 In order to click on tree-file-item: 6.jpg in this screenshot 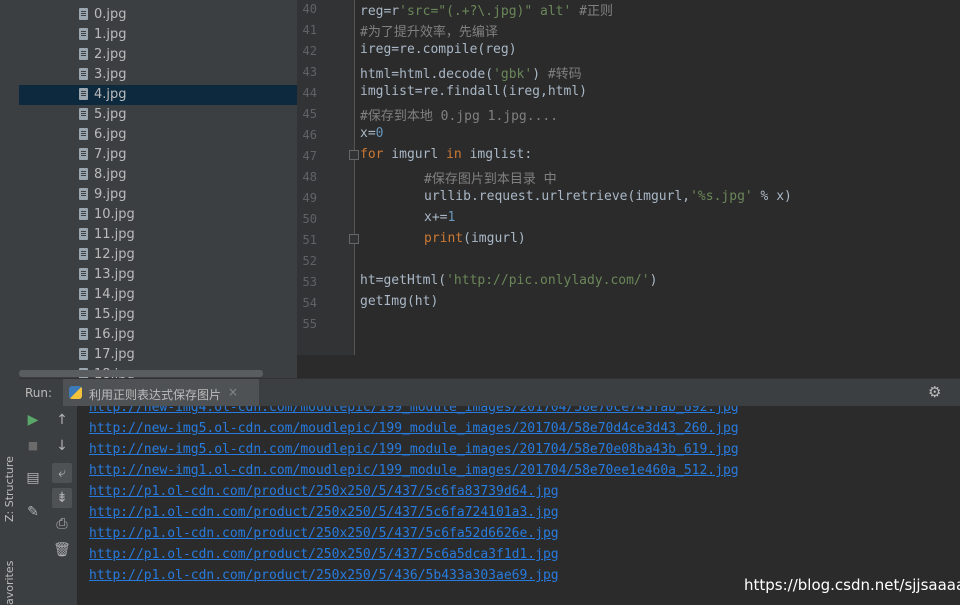, I will do `click(158, 135)`.